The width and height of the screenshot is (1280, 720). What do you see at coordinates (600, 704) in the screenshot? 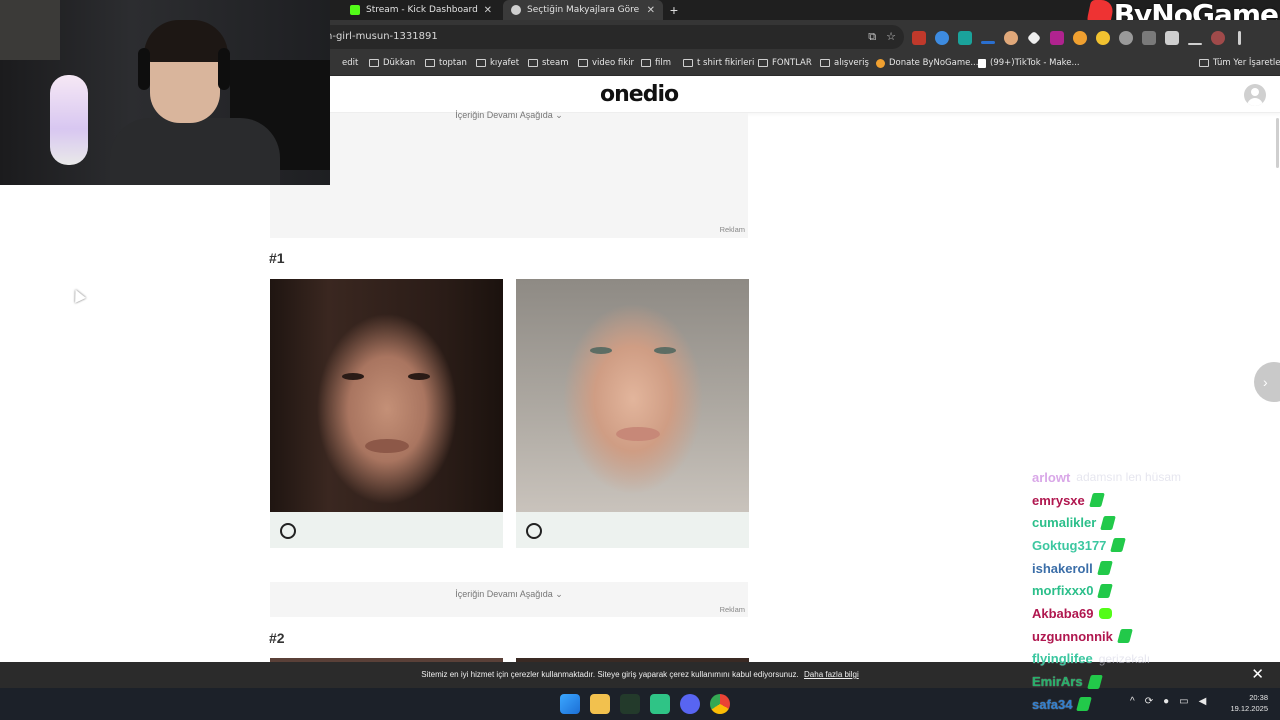
I see `file-explorer-icon` at bounding box center [600, 704].